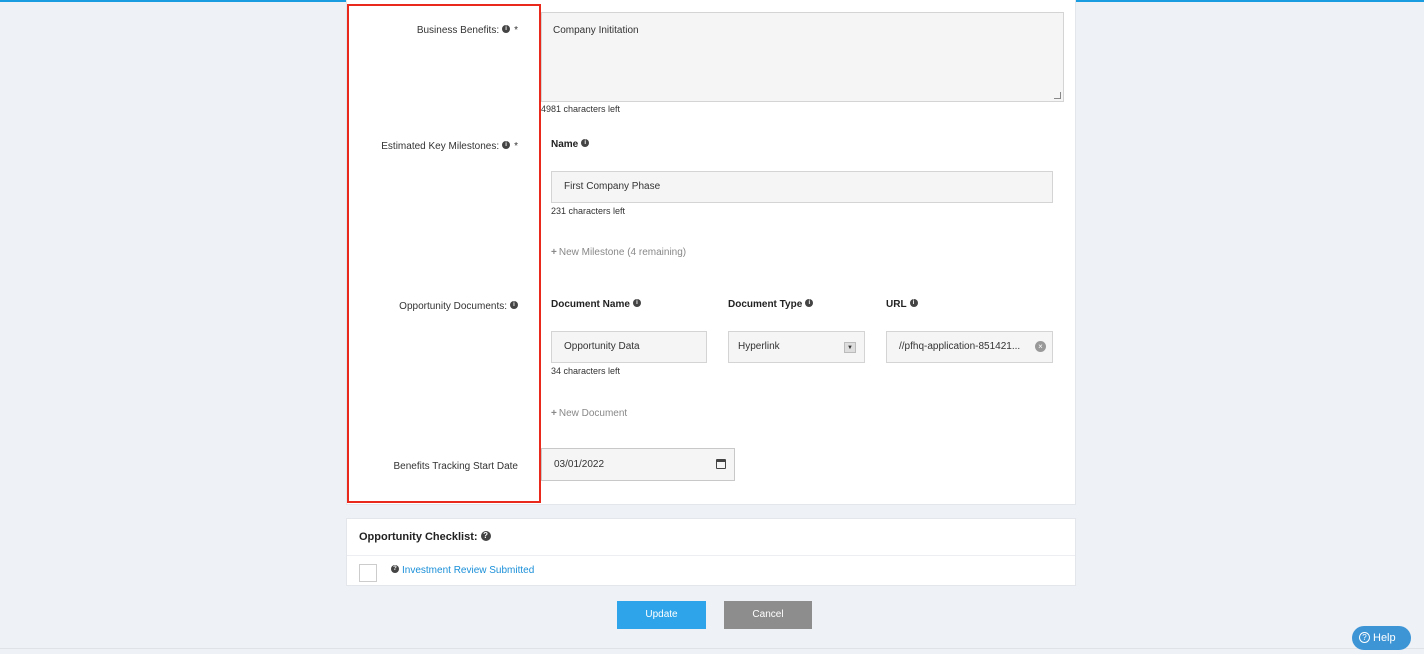 This screenshot has width=1424, height=654. What do you see at coordinates (618, 252) in the screenshot?
I see `new-milestone-link: + New Milestone (4 remaining)` at bounding box center [618, 252].